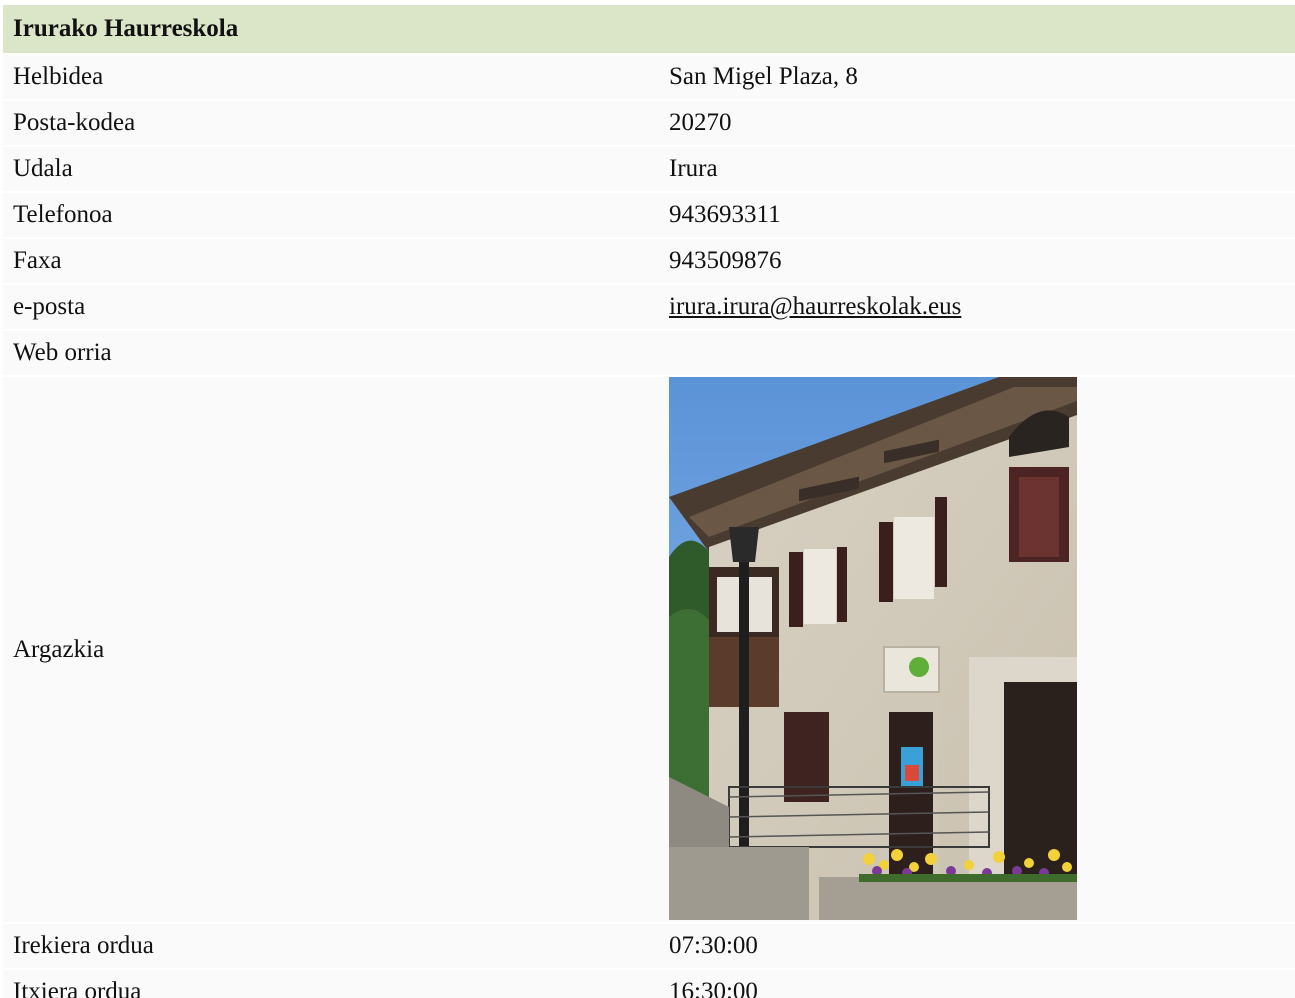 The image size is (1295, 998). Describe the element at coordinates (982, 123) in the screenshot. I see `postal-code-value: 20270` at that location.